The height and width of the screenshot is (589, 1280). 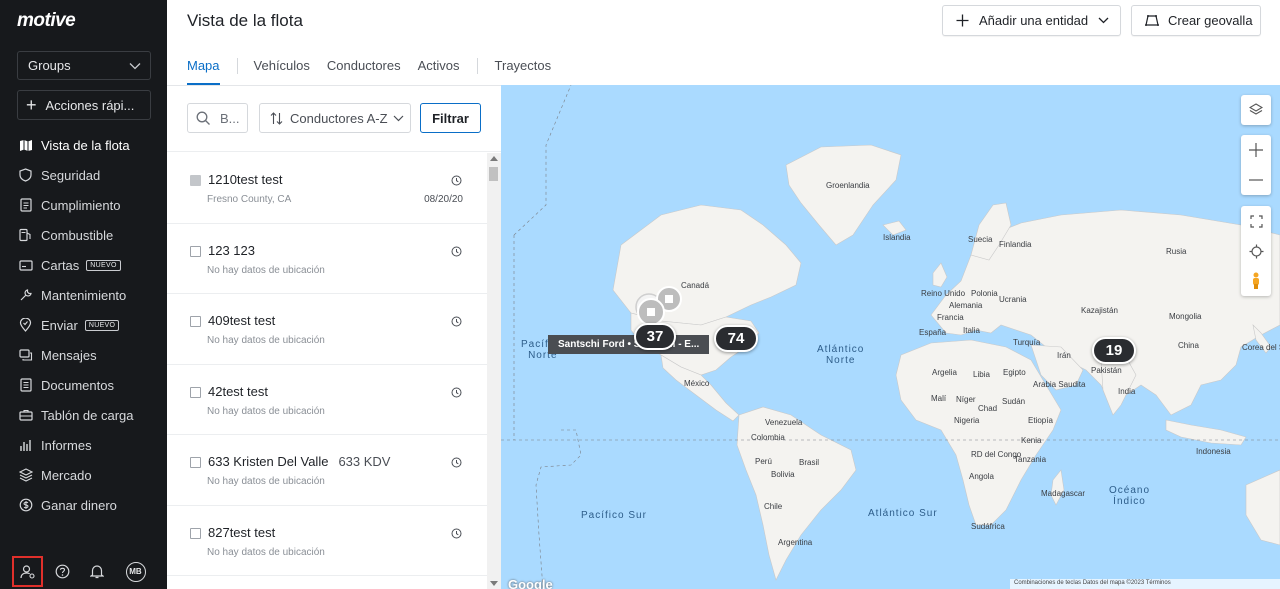 What do you see at coordinates (841, 355) in the screenshot?
I see `ocean-label: Atlántico Norte` at bounding box center [841, 355].